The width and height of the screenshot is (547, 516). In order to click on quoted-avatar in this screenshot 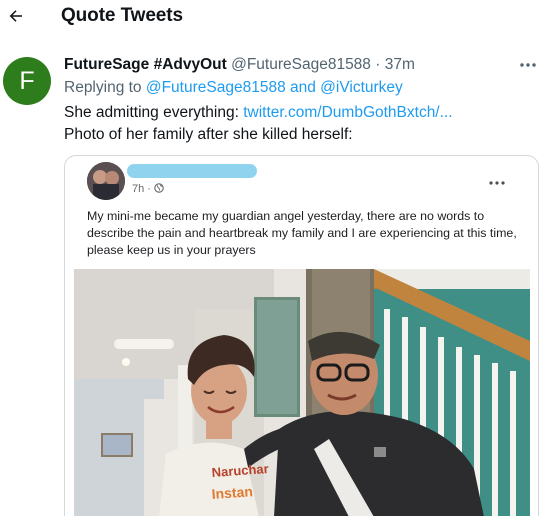, I will do `click(106, 181)`.